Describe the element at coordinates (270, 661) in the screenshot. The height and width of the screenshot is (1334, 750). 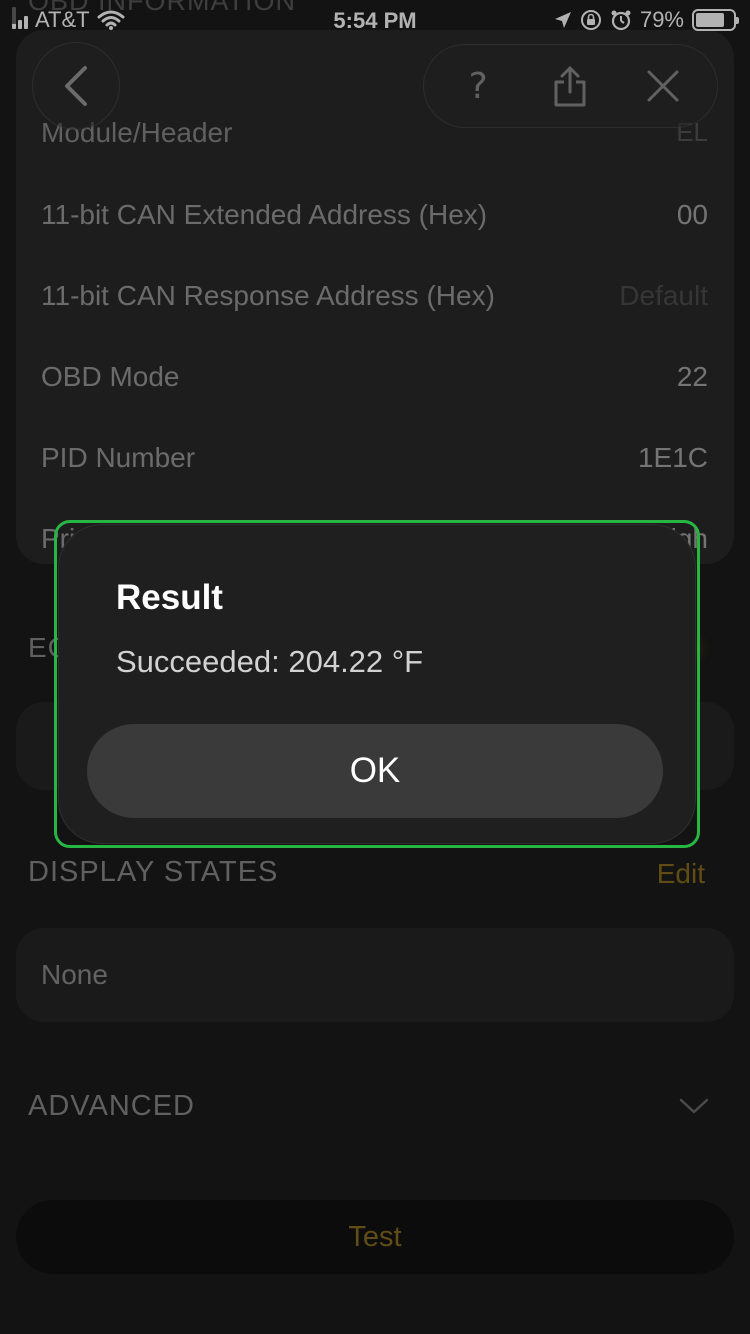
I see `dialog-message: Succeeded: 204.22 °F` at that location.